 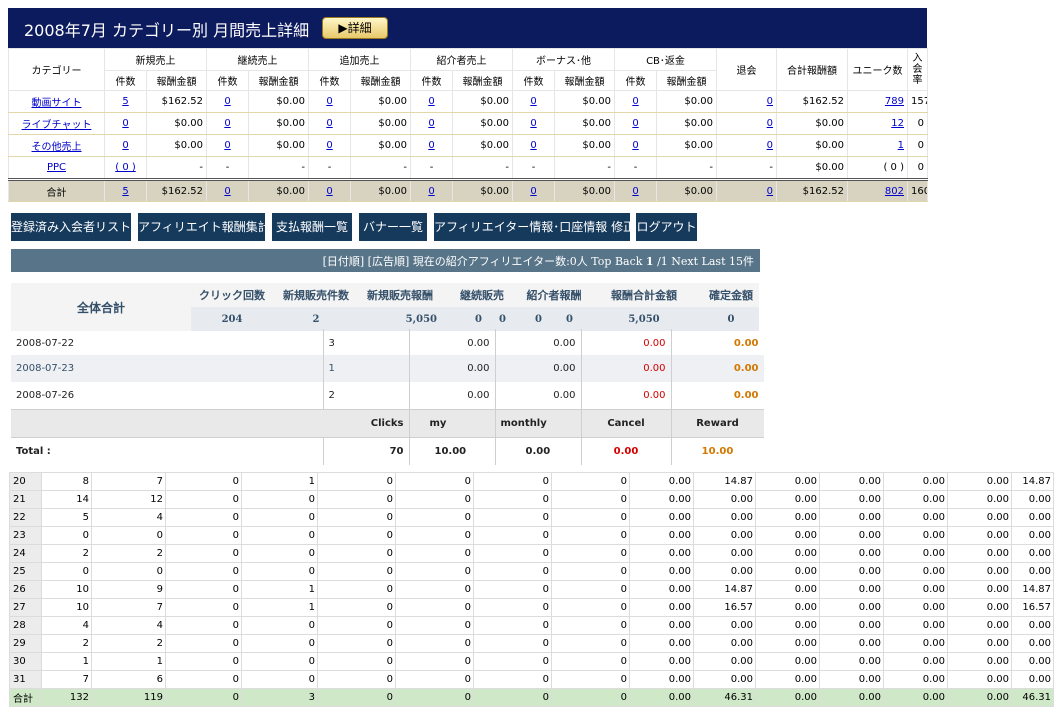 What do you see at coordinates (204, 227) in the screenshot?
I see `nav-affiliate-summary-button: アフィリエイト報酬集計` at bounding box center [204, 227].